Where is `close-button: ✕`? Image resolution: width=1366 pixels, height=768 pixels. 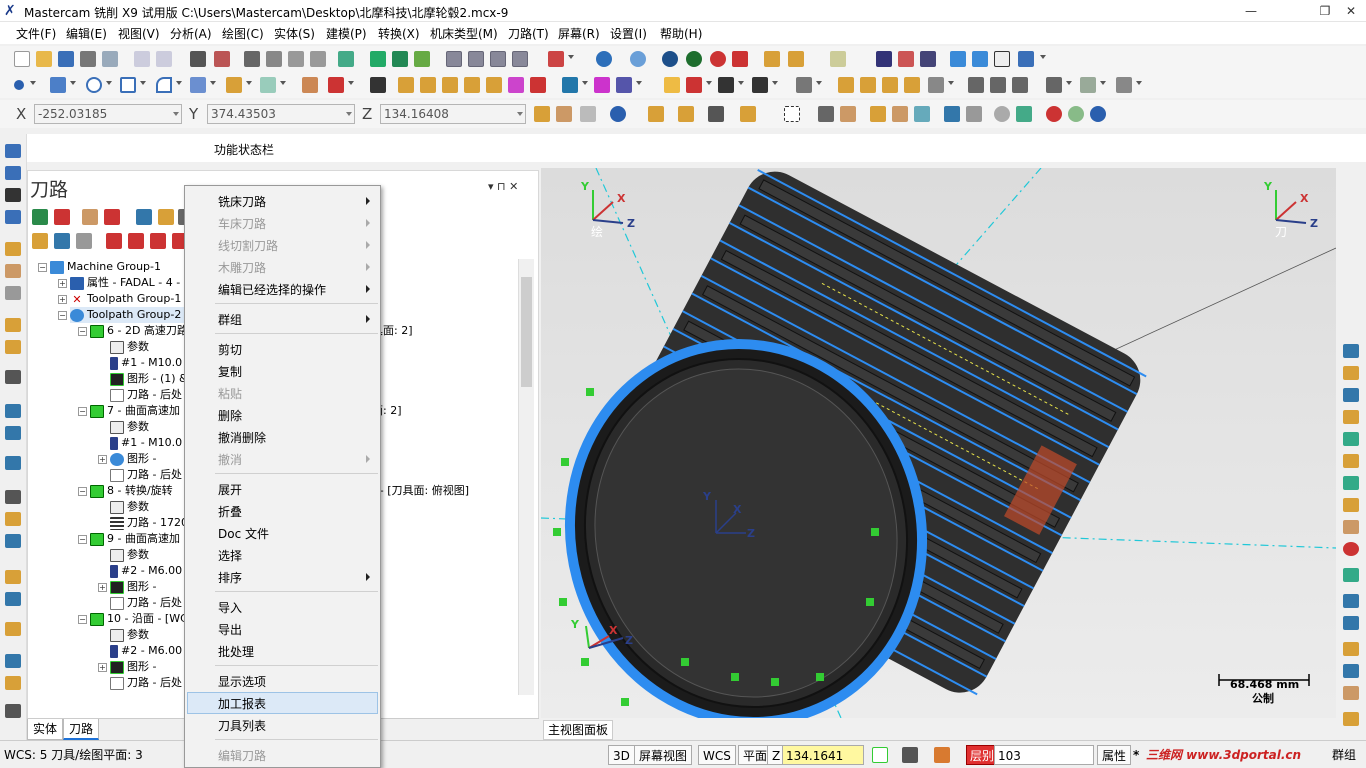
close-button: ✕ is located at coordinates (1351, 11).